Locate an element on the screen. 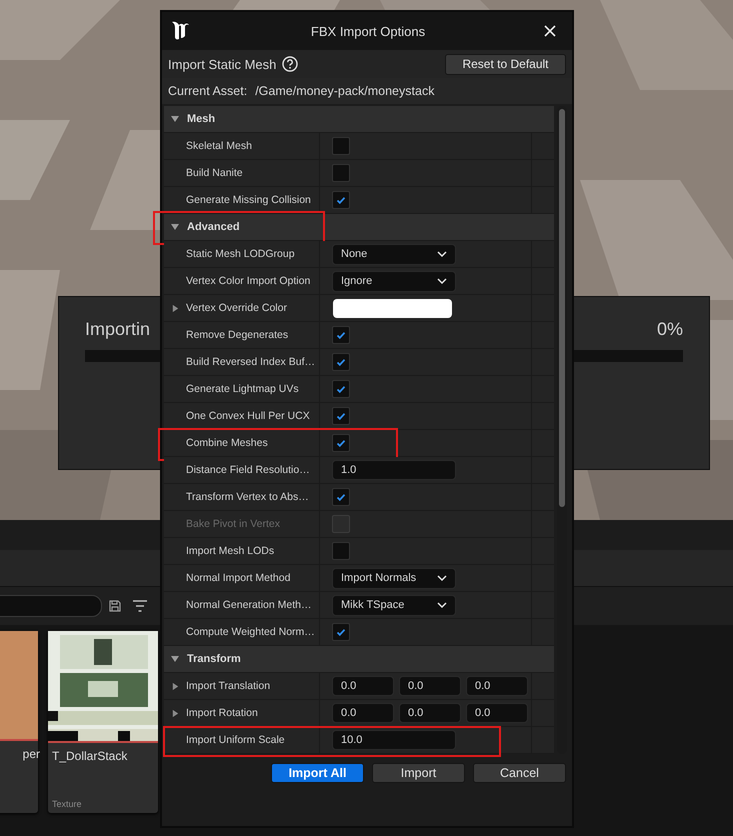 The height and width of the screenshot is (836, 733). asset-label: Current Asset: is located at coordinates (208, 91).